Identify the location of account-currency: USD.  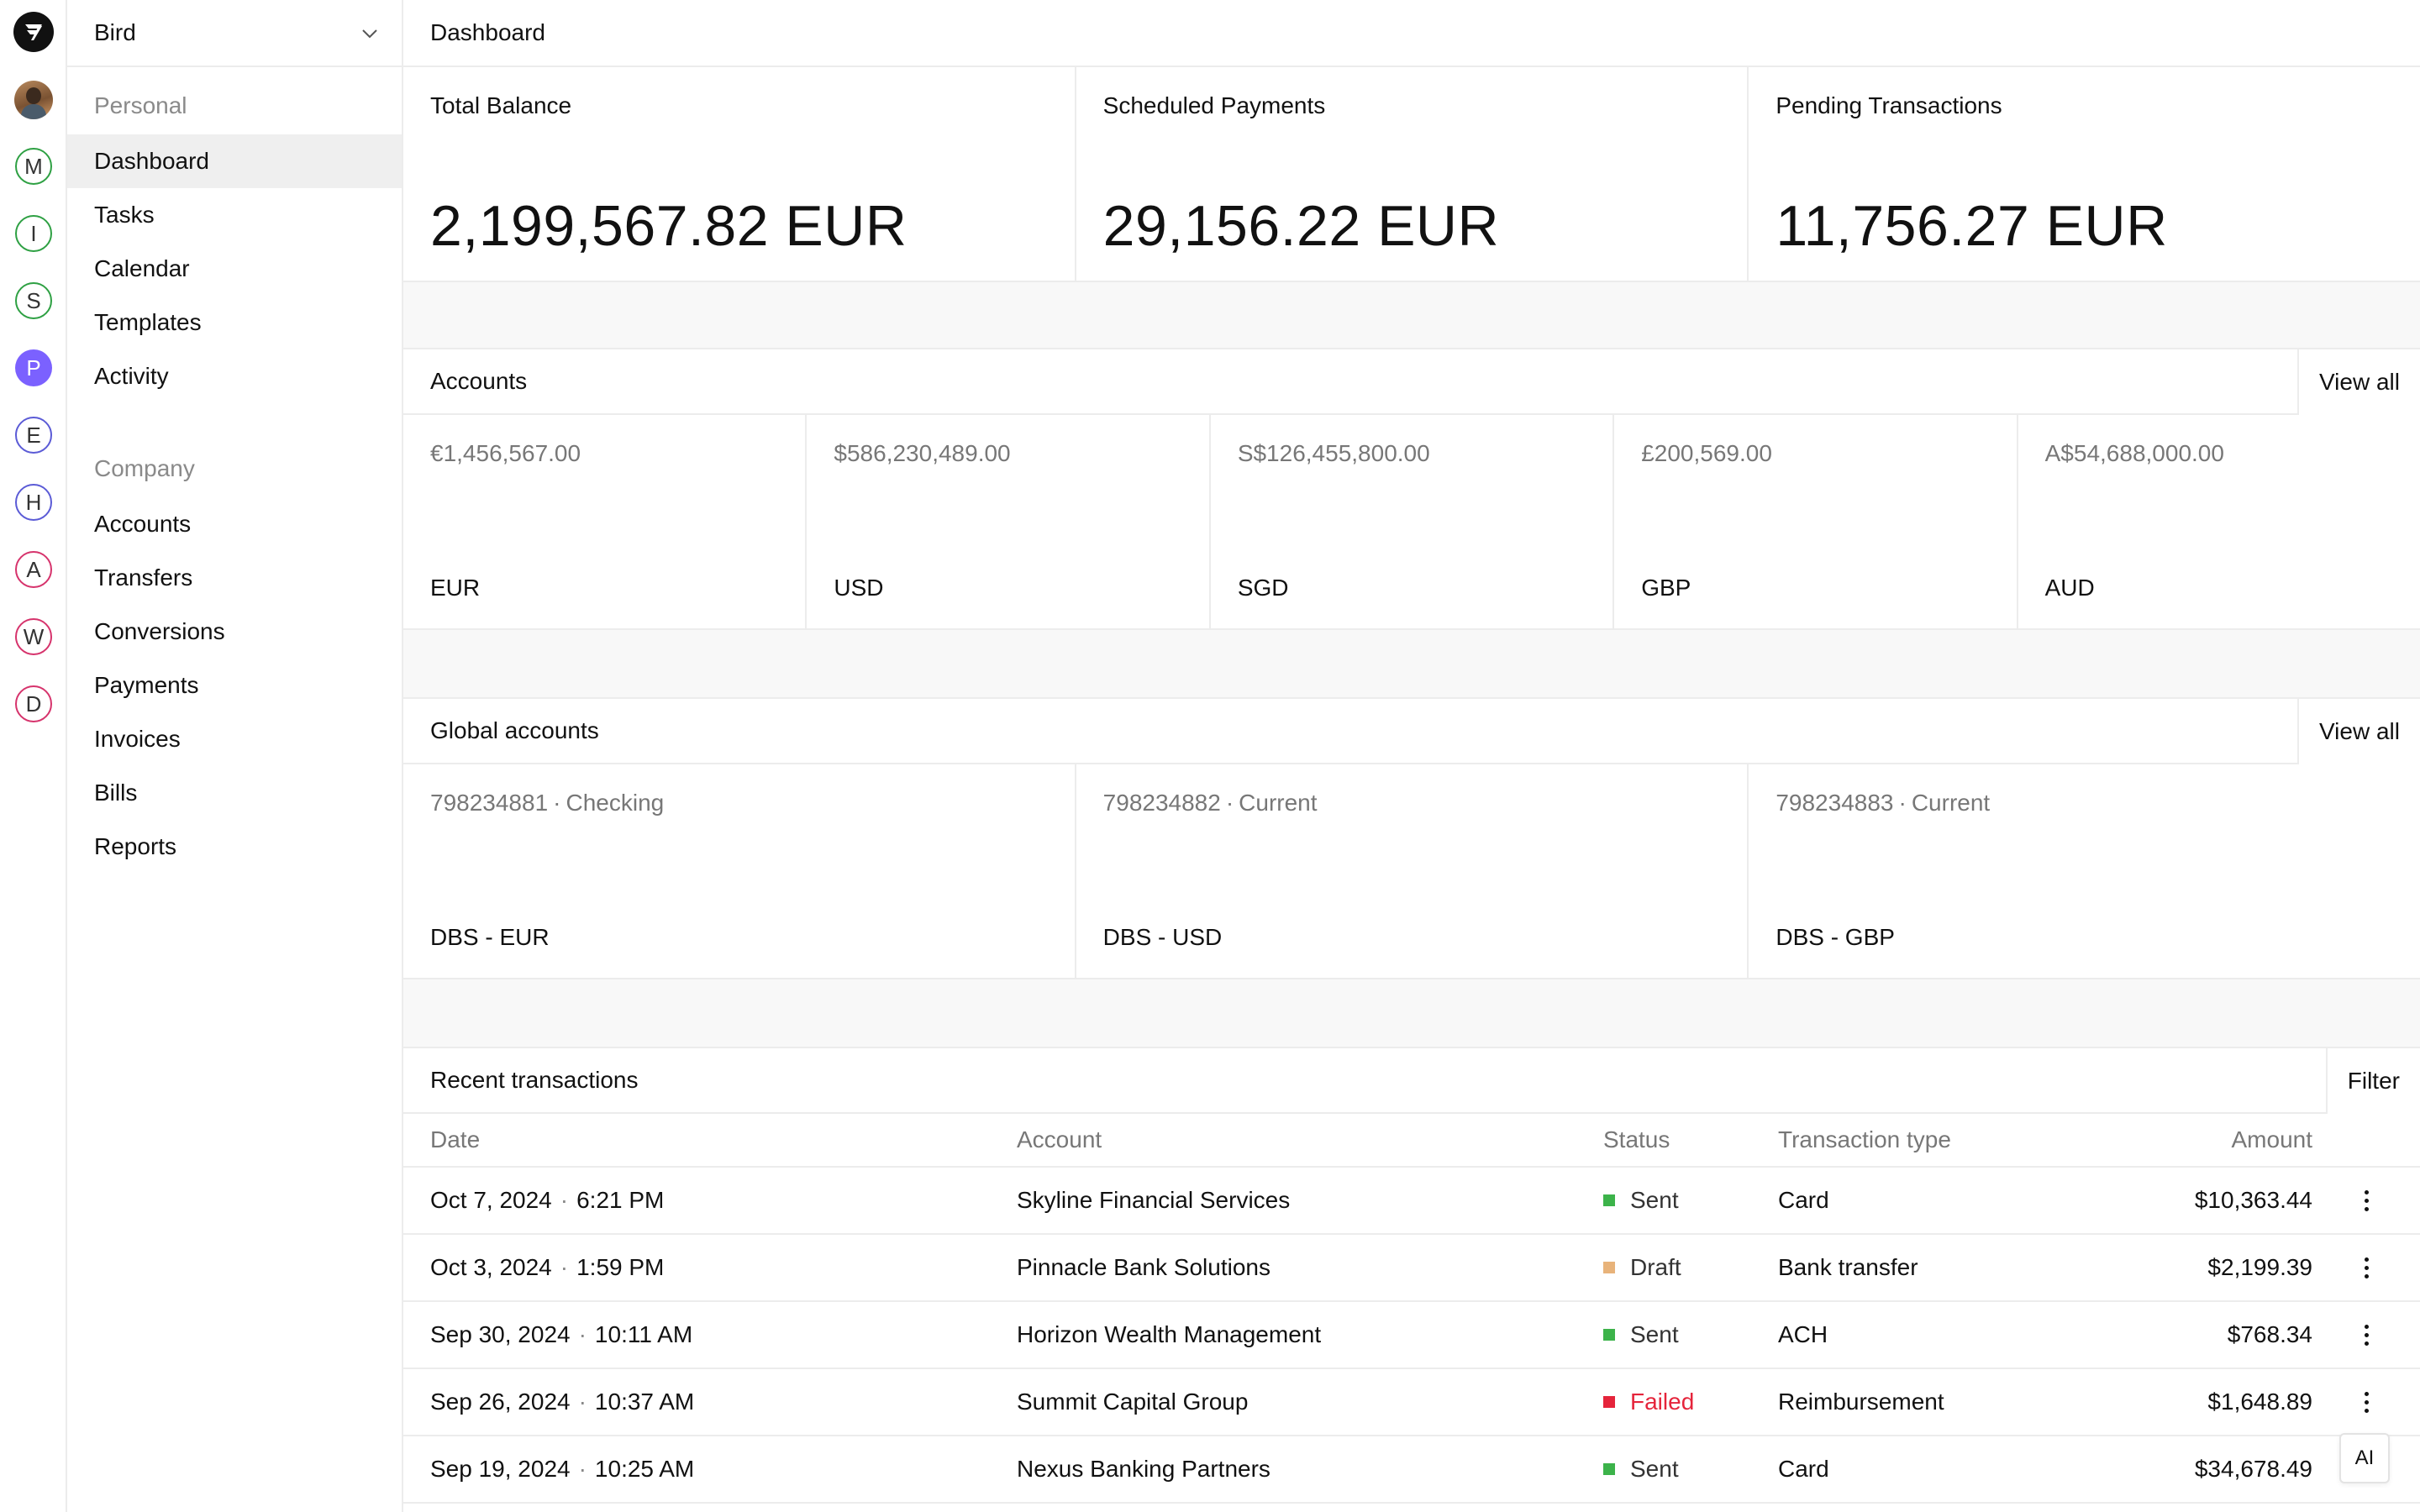
(859, 588).